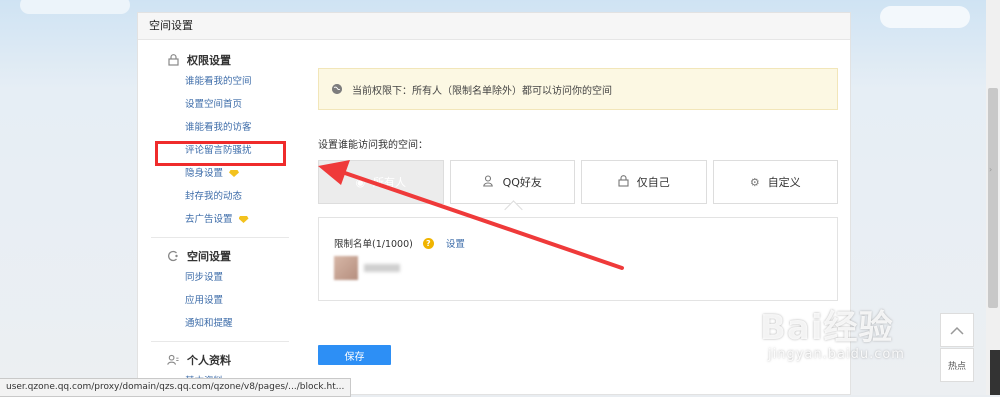  I want to click on option-only-me: 仅自己, so click(644, 182).